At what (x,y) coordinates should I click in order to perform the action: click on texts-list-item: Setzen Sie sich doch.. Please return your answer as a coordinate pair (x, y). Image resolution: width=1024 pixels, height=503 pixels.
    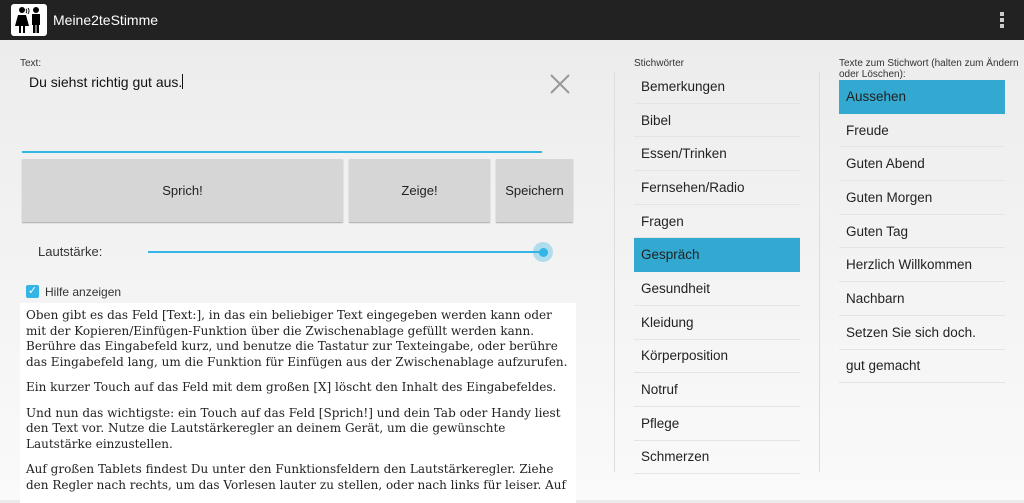
    Looking at the image, I should click on (922, 333).